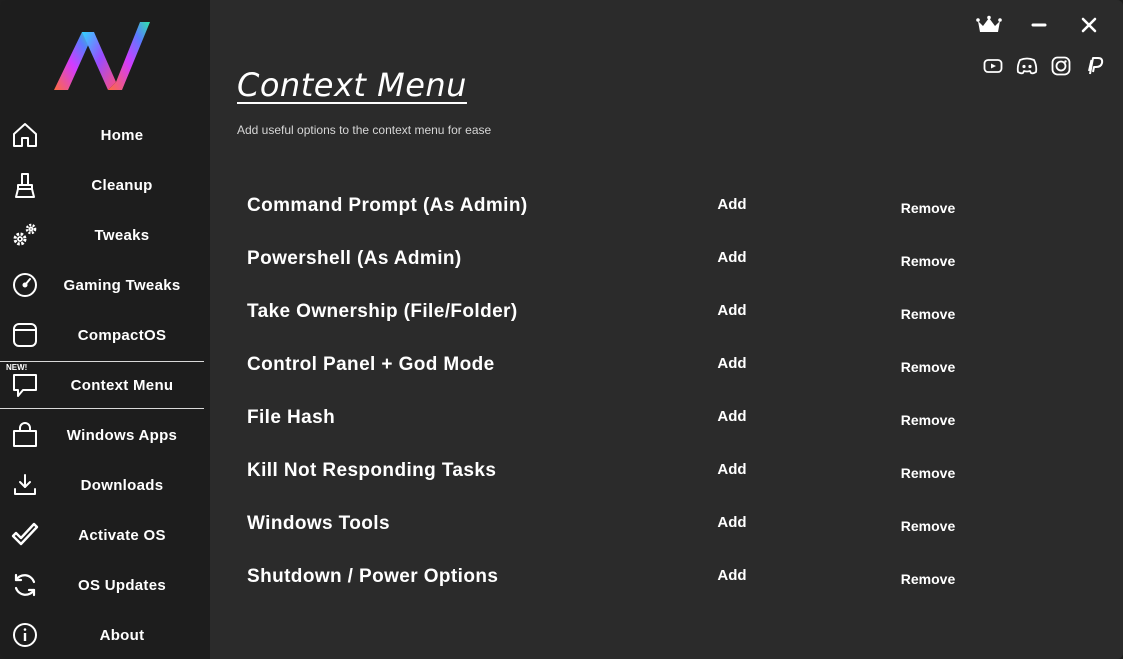 This screenshot has height=659, width=1123. Describe the element at coordinates (291, 417) in the screenshot. I see `option-label: File Hash` at that location.